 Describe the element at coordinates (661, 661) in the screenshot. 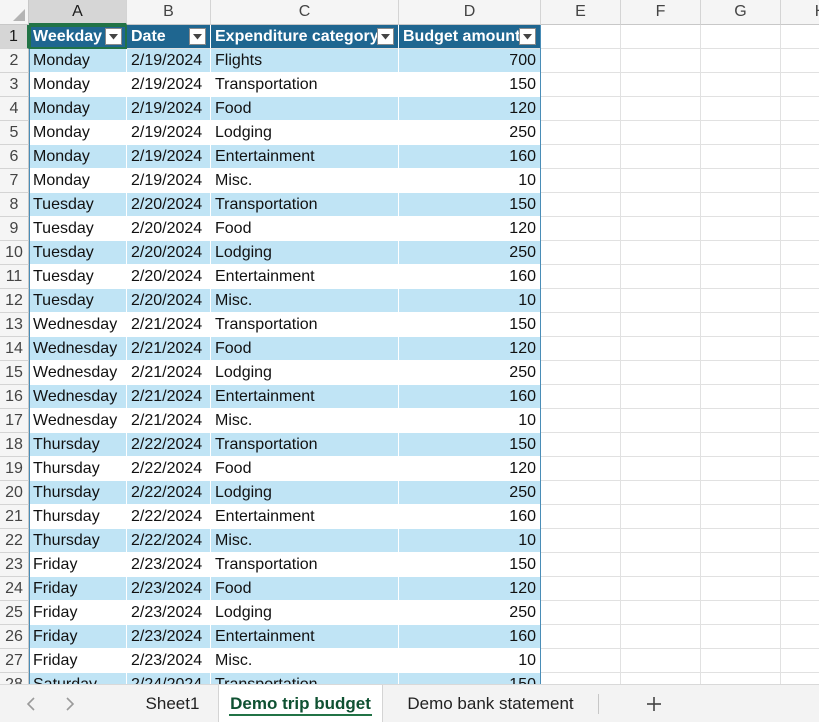

I see `cell-f27` at that location.